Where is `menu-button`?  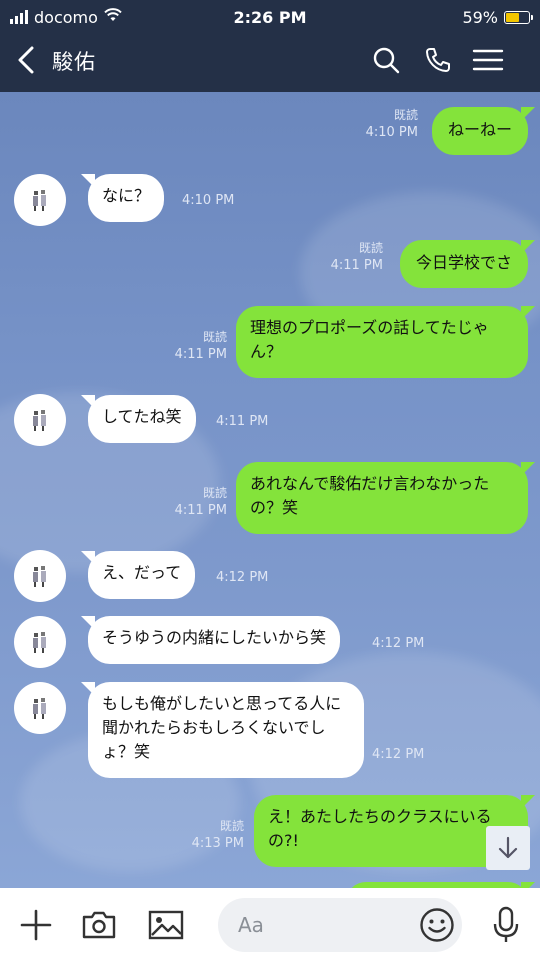
menu-button is located at coordinates (488, 60).